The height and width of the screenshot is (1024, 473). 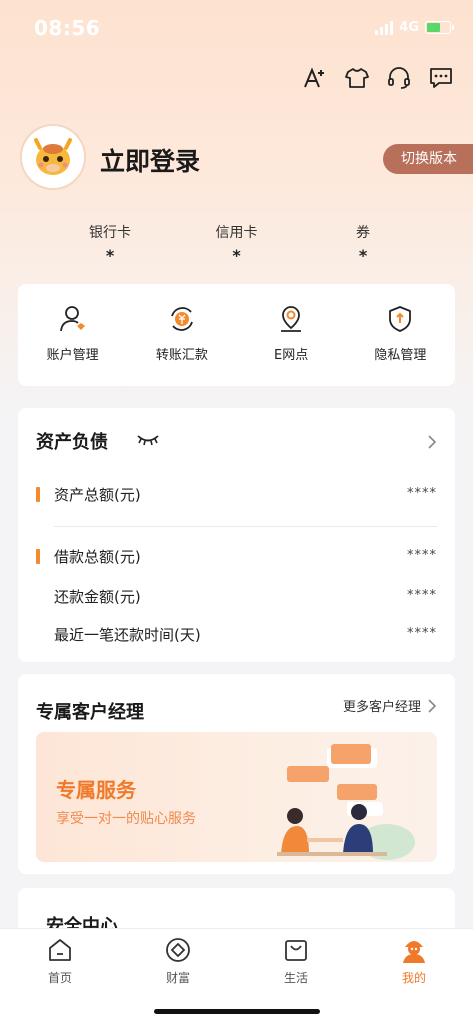 What do you see at coordinates (73, 345) in the screenshot?
I see `quick-account-management: 账户管理` at bounding box center [73, 345].